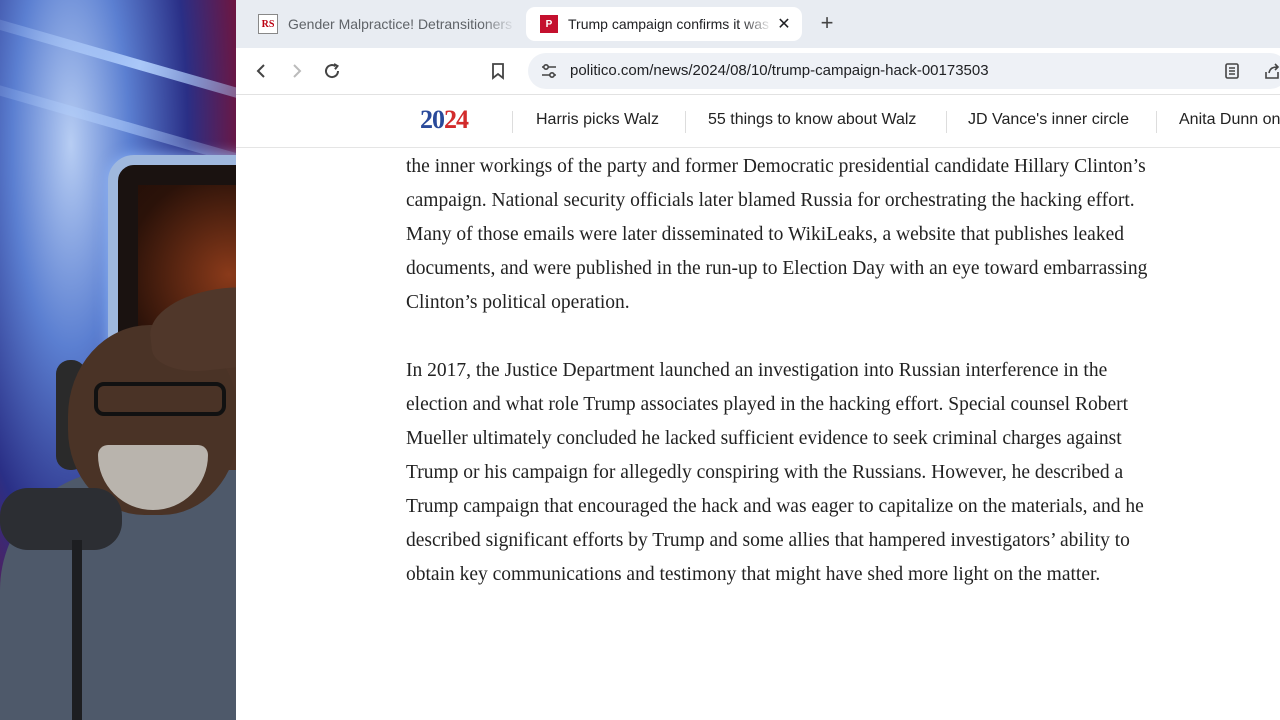 Image resolution: width=1280 pixels, height=720 pixels. Describe the element at coordinates (400, 24) in the screenshot. I see `tab-title: Gender Malpractice! Detransitioners` at that location.